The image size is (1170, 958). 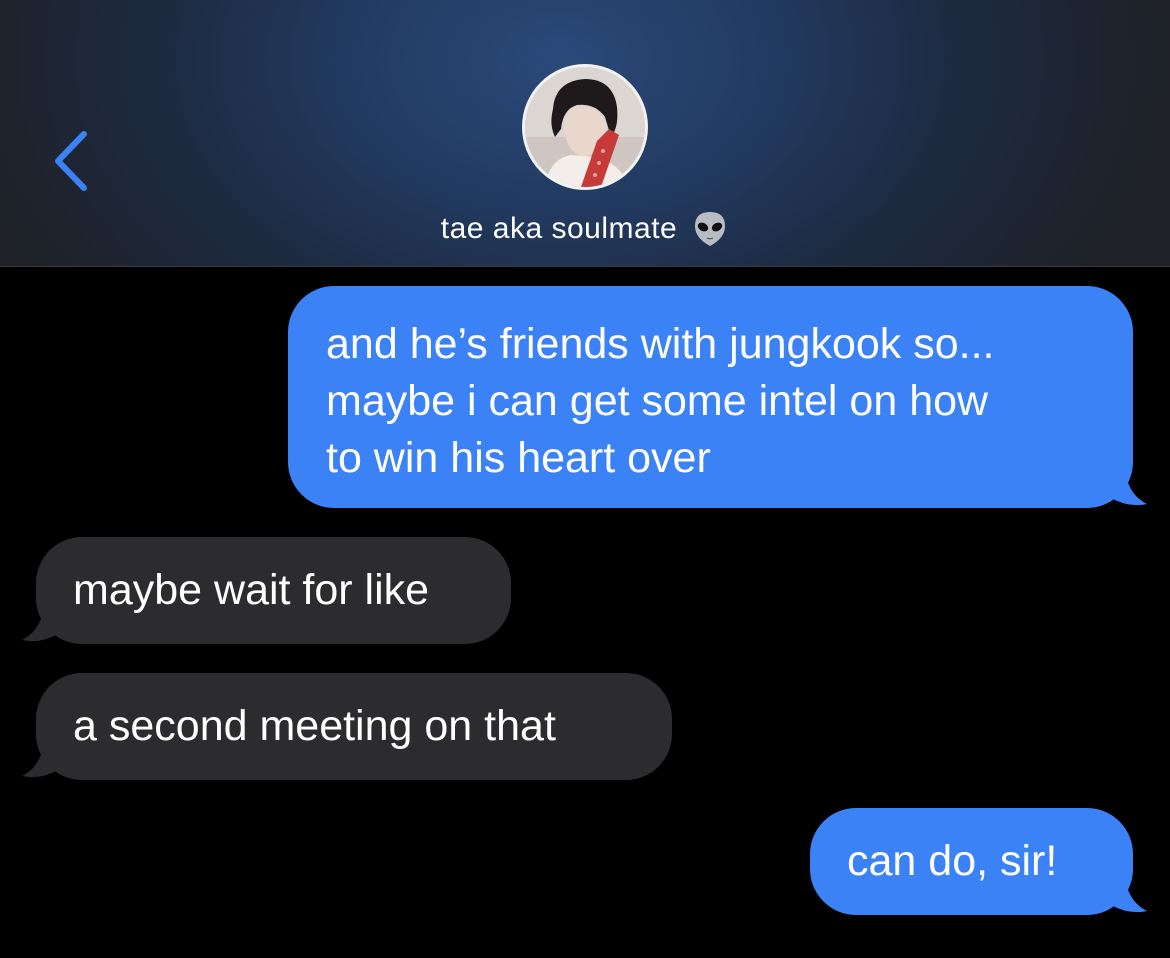 I want to click on message-text: can do, sir!, so click(x=952, y=861).